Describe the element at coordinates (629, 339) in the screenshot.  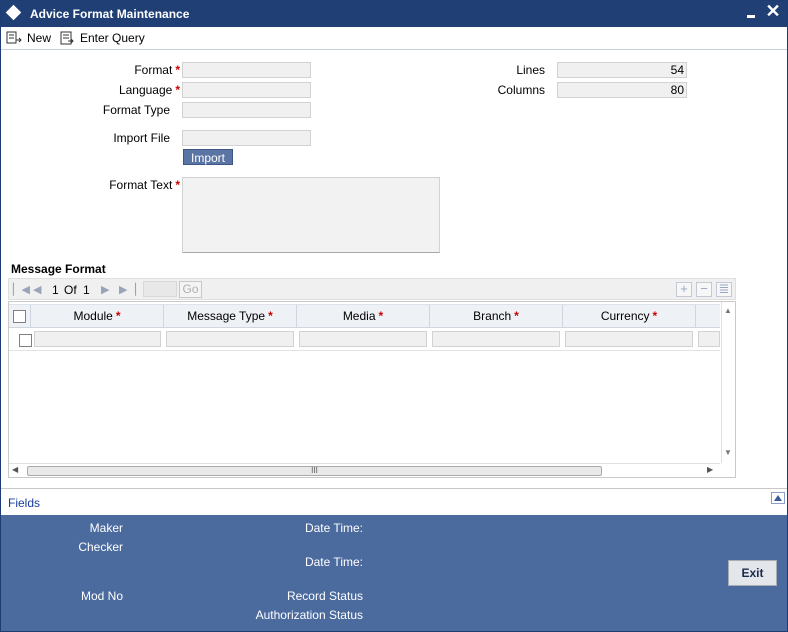
I see `currency-cell` at that location.